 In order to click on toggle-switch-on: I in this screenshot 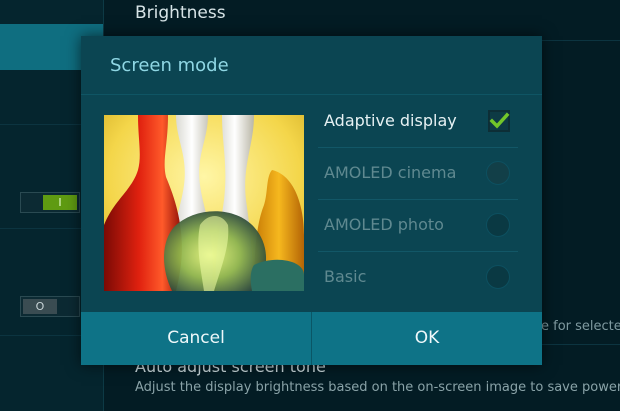, I will do `click(50, 202)`.